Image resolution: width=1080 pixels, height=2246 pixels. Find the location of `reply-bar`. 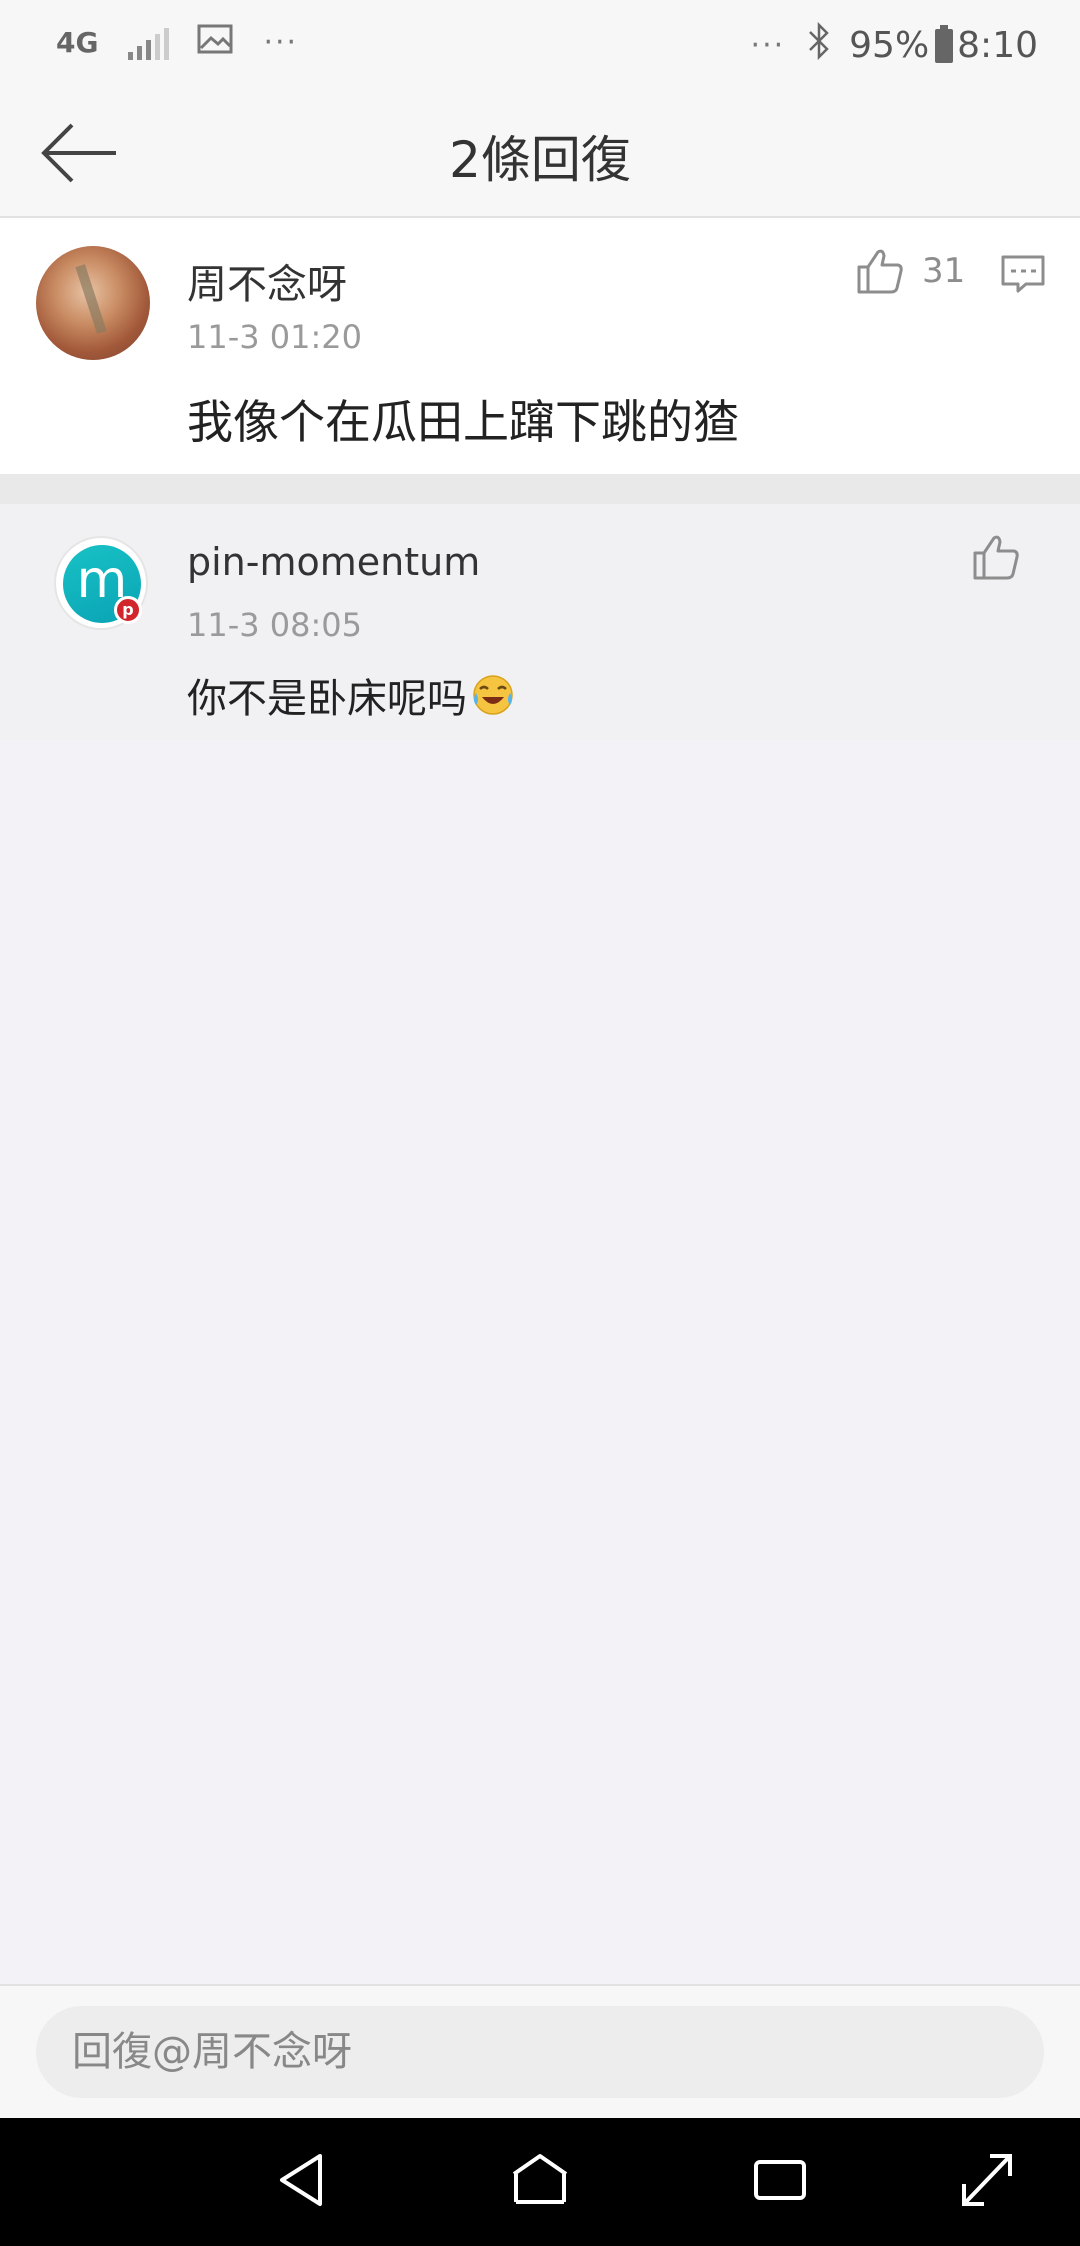

reply-bar is located at coordinates (540, 2051).